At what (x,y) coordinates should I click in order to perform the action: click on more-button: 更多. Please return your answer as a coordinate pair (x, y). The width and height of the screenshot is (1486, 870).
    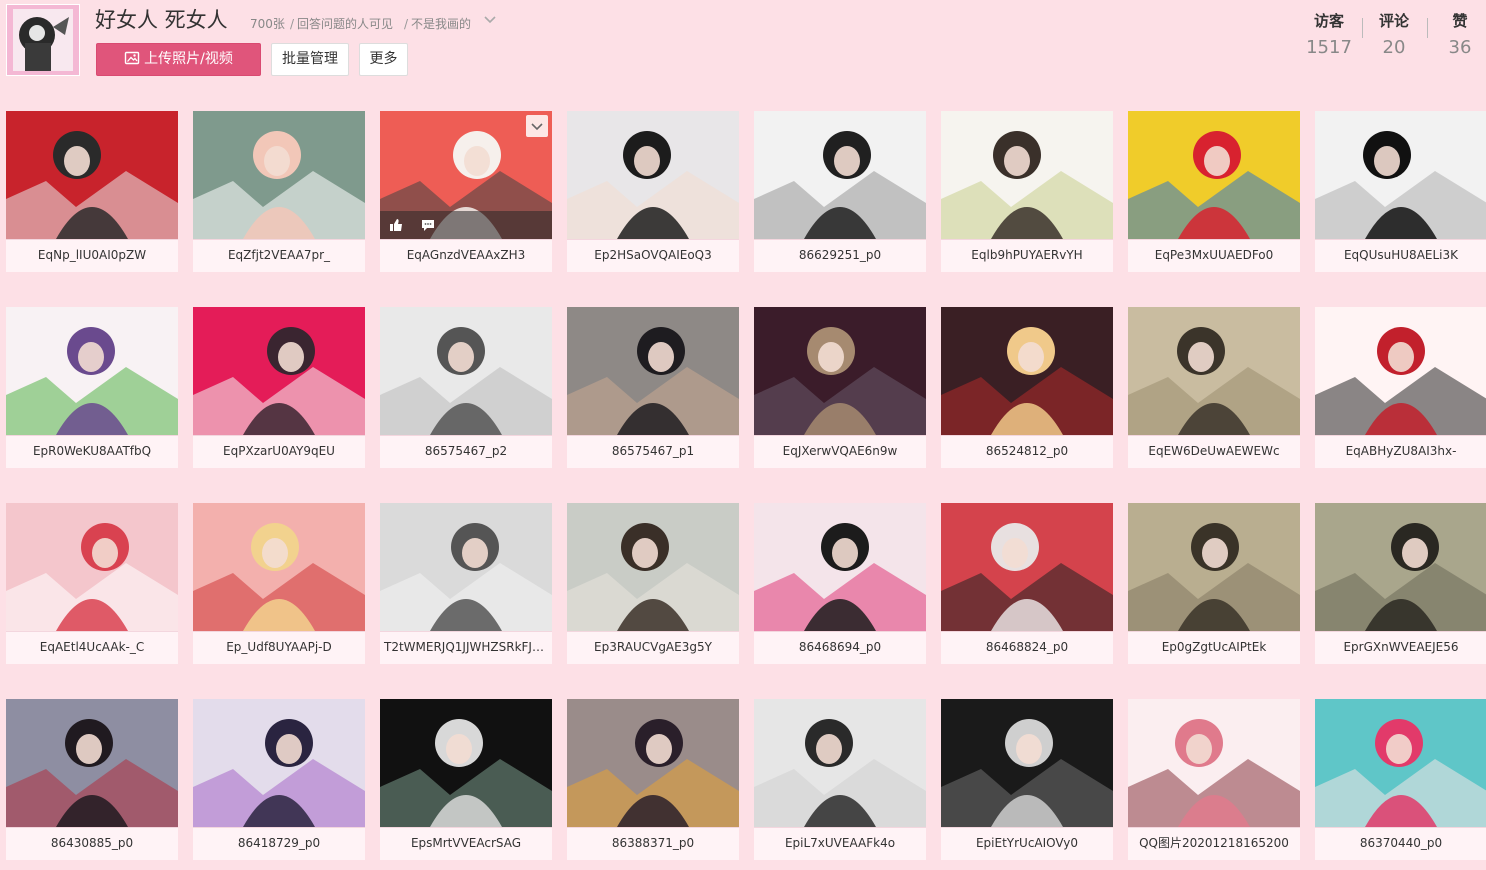
    Looking at the image, I should click on (383, 59).